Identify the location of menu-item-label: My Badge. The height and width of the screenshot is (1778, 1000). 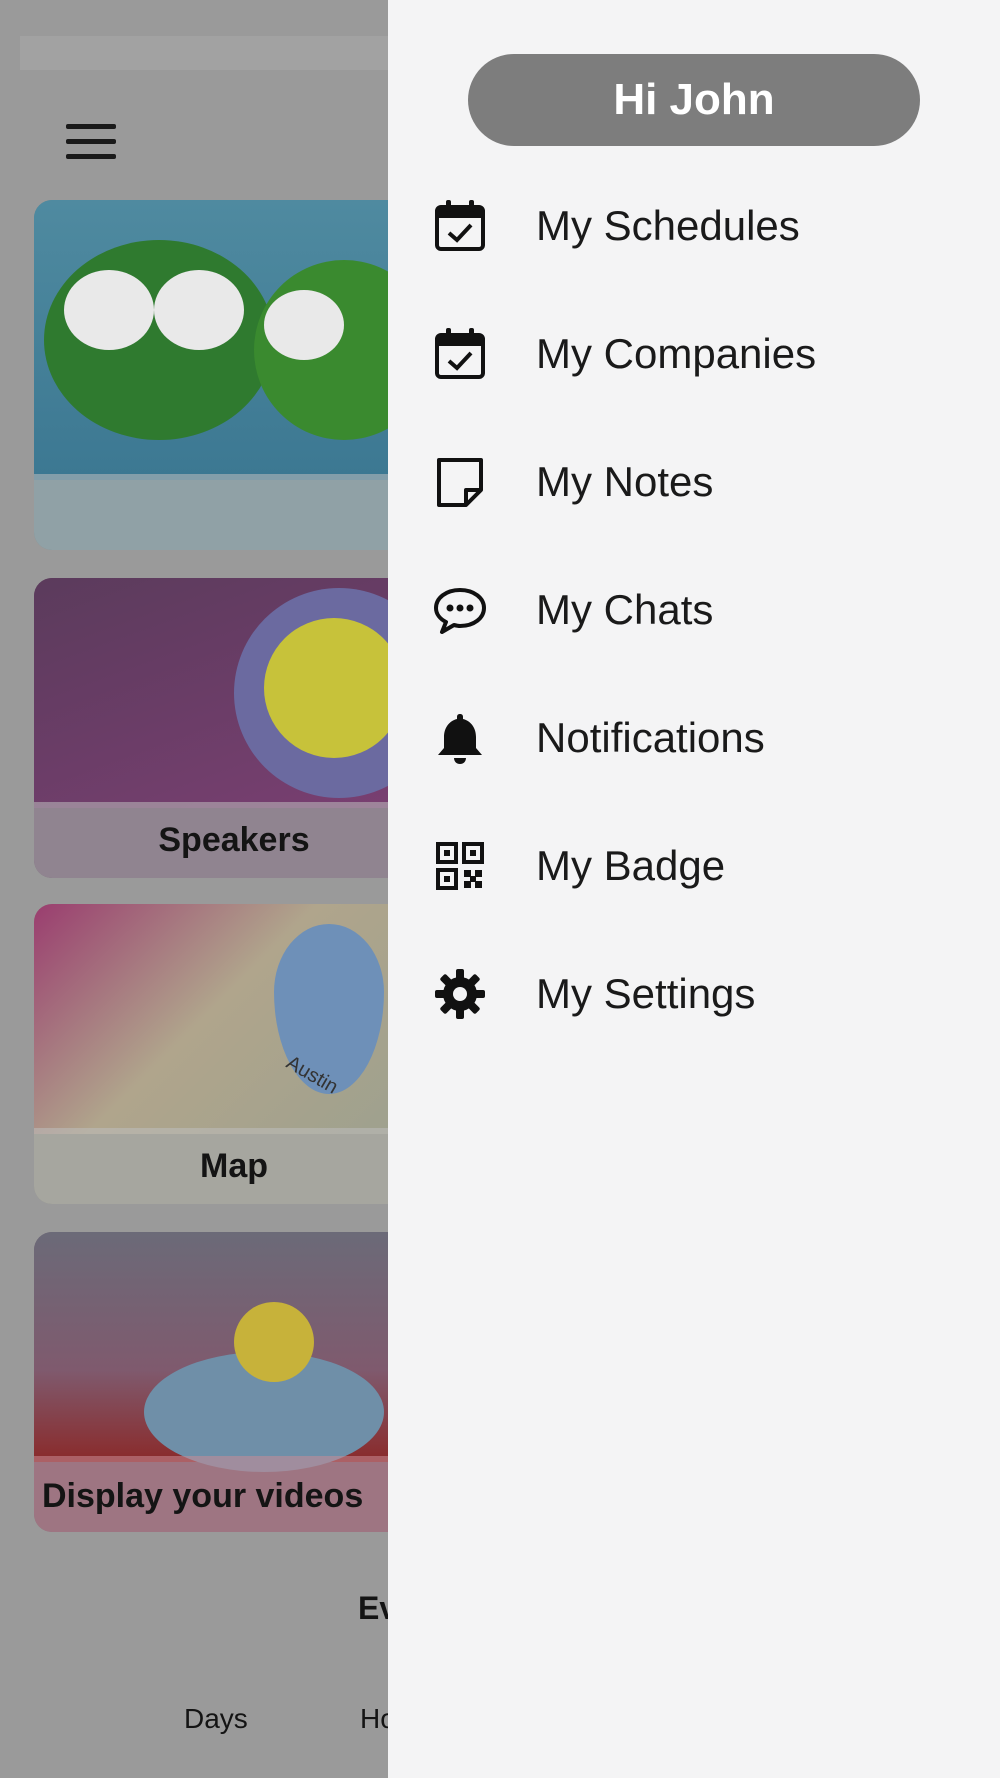
(631, 865).